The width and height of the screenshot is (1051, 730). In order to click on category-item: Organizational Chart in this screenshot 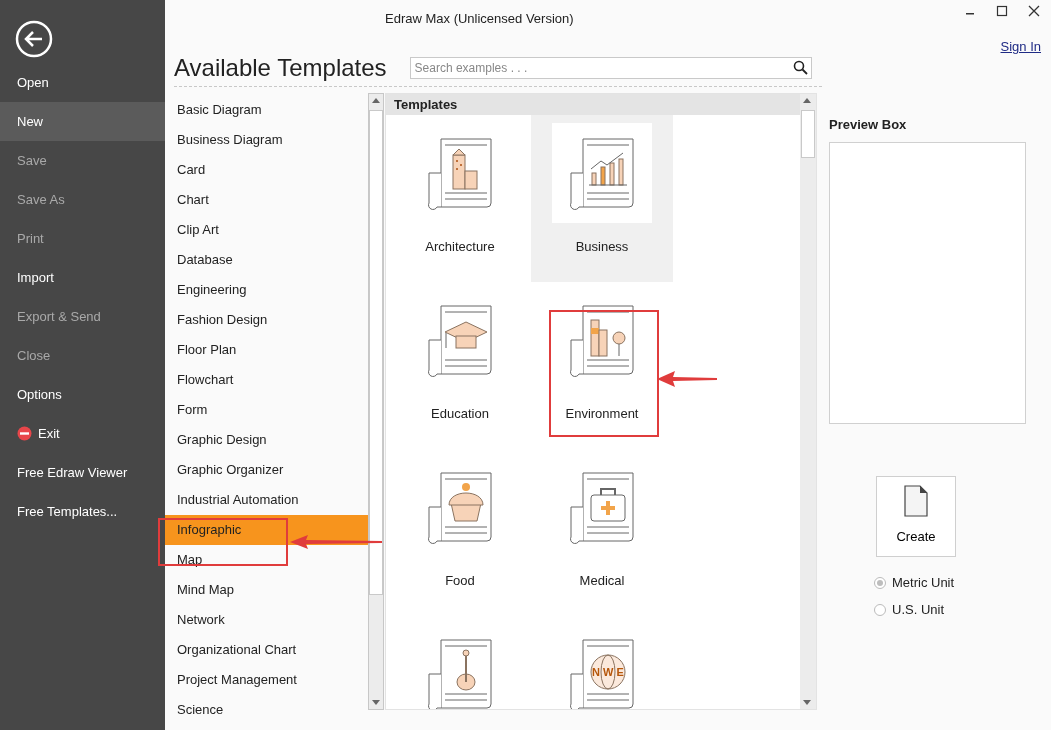, I will do `click(266, 650)`.